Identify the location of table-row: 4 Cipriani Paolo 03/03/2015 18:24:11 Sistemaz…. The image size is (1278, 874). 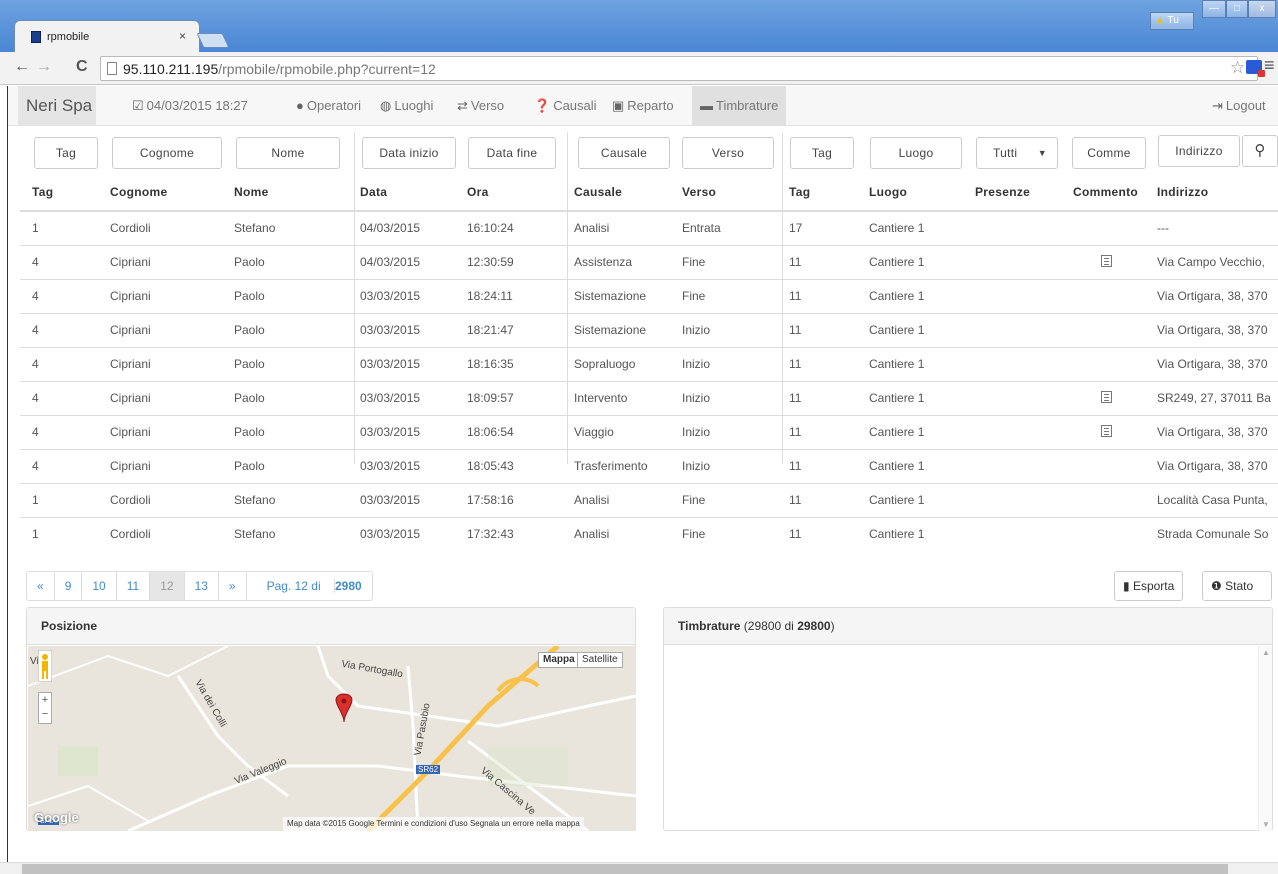
(649, 295).